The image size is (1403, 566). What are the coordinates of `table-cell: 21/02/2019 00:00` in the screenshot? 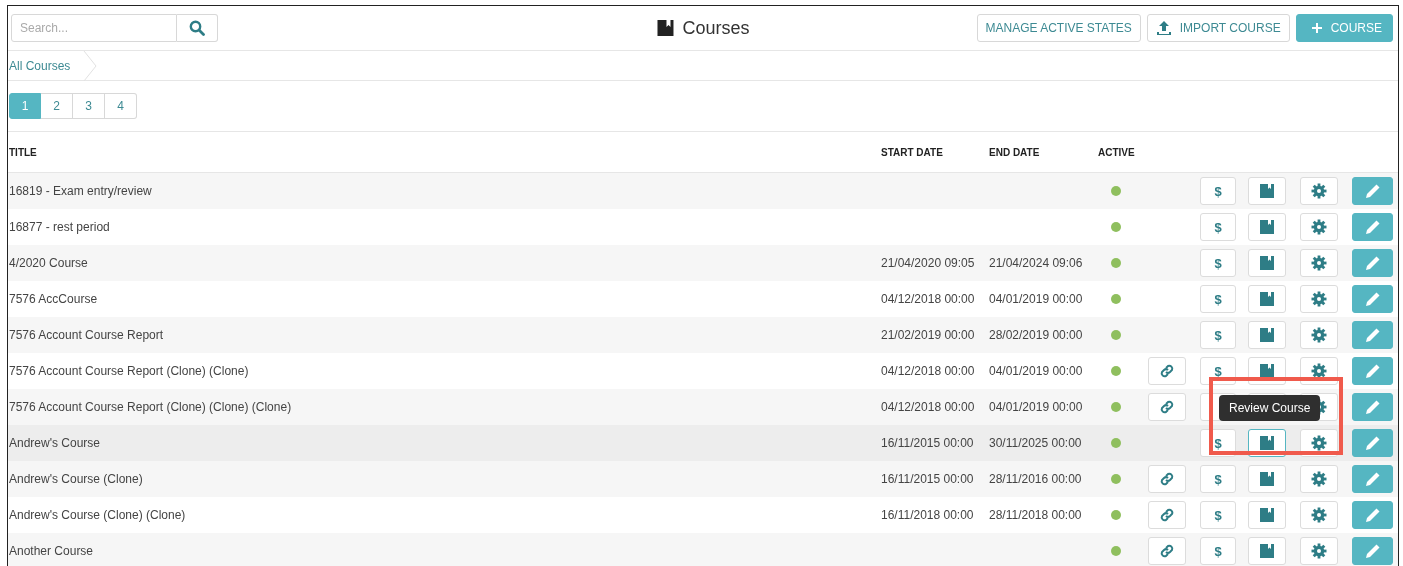 It's located at (928, 335).